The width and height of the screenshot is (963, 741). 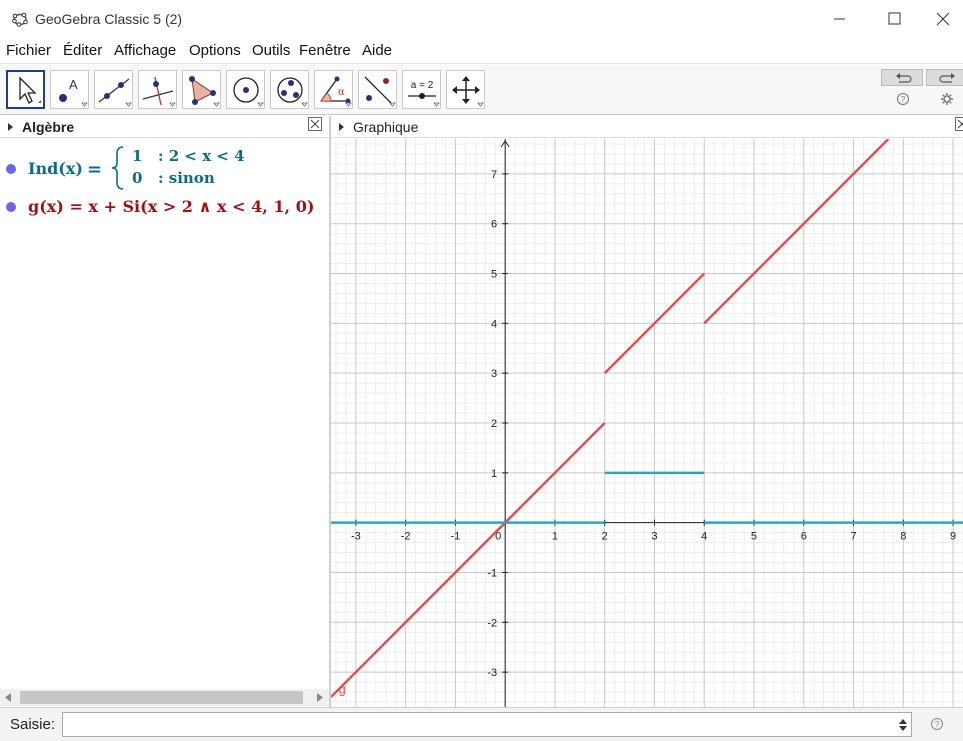 I want to click on perpendicular-tool-button, so click(x=157, y=89).